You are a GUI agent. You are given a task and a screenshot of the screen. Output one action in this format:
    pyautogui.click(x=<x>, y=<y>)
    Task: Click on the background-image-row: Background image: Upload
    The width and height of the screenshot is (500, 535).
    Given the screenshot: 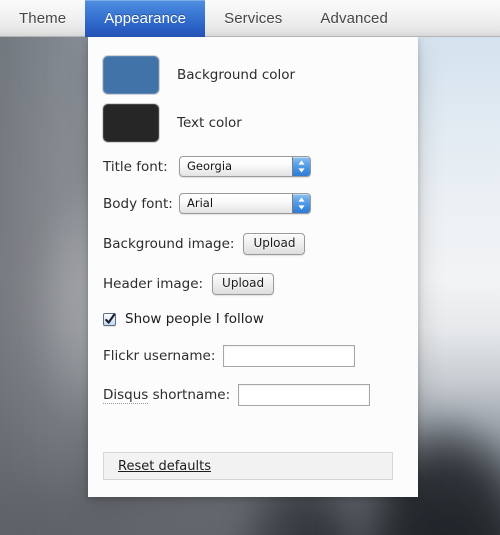 What is the action you would take?
    pyautogui.click(x=260, y=244)
    